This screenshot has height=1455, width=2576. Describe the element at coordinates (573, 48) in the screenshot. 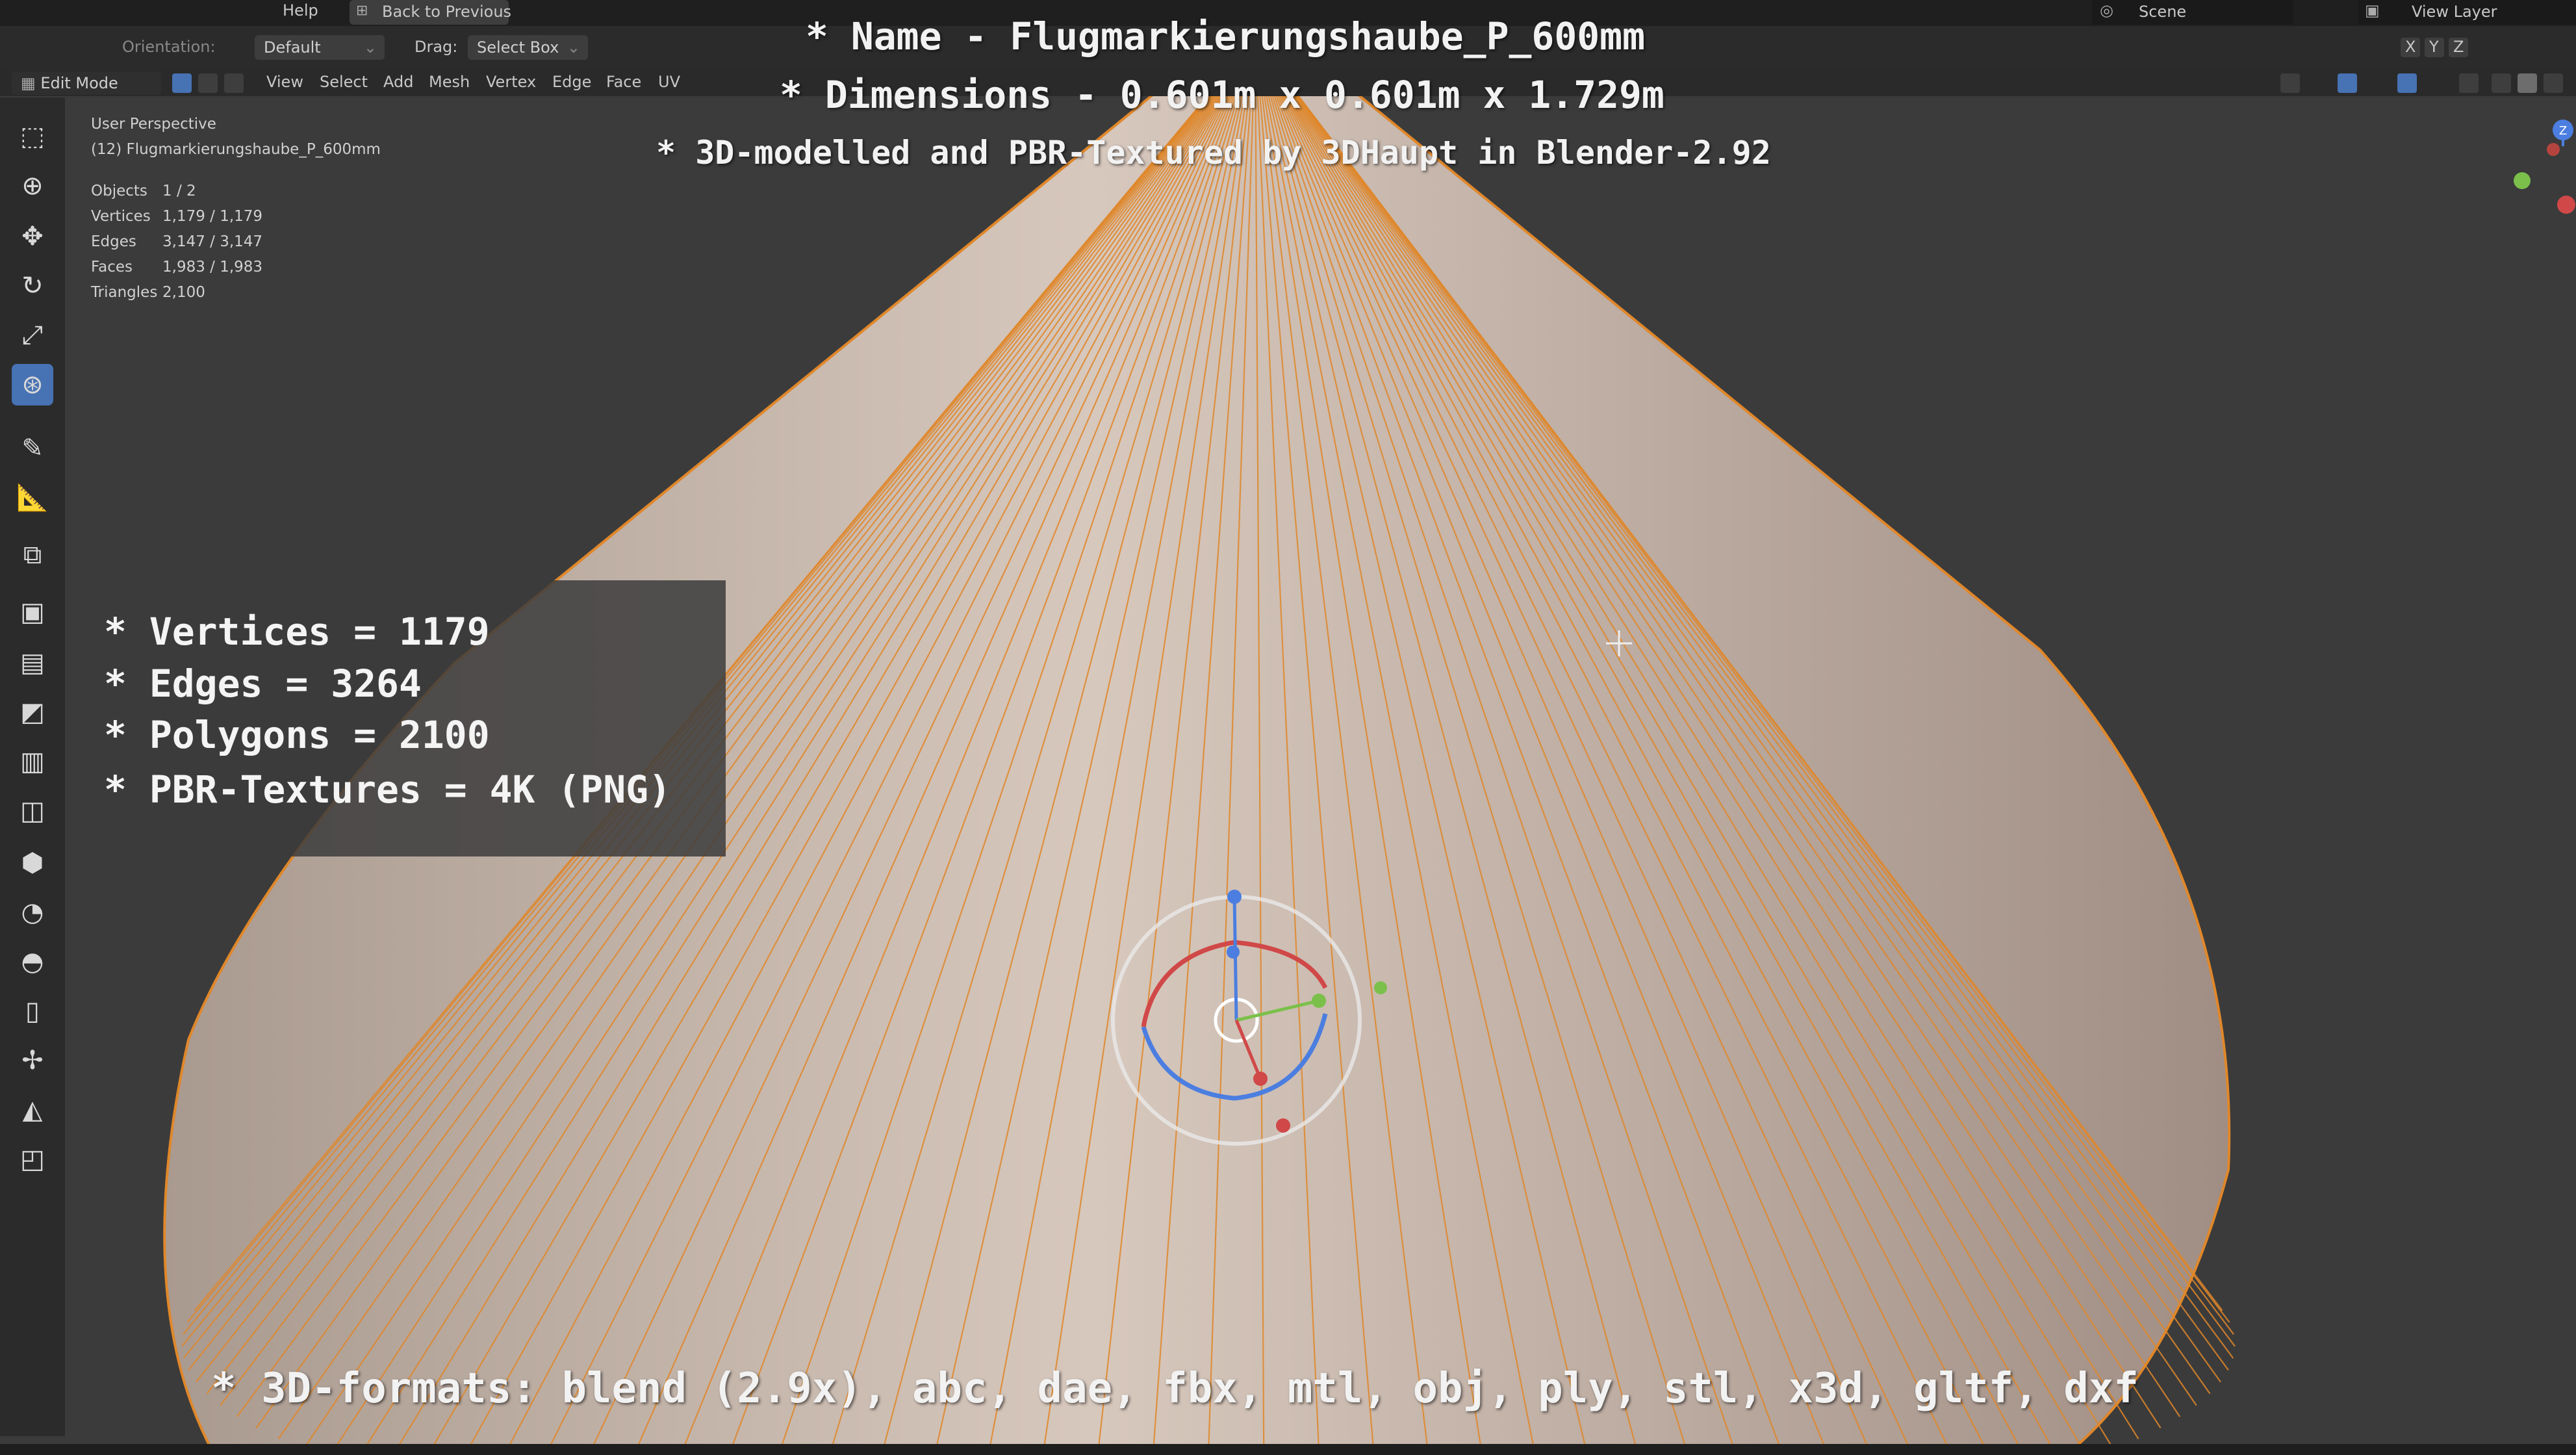

I see `chevron-down-icon: ⌄` at that location.